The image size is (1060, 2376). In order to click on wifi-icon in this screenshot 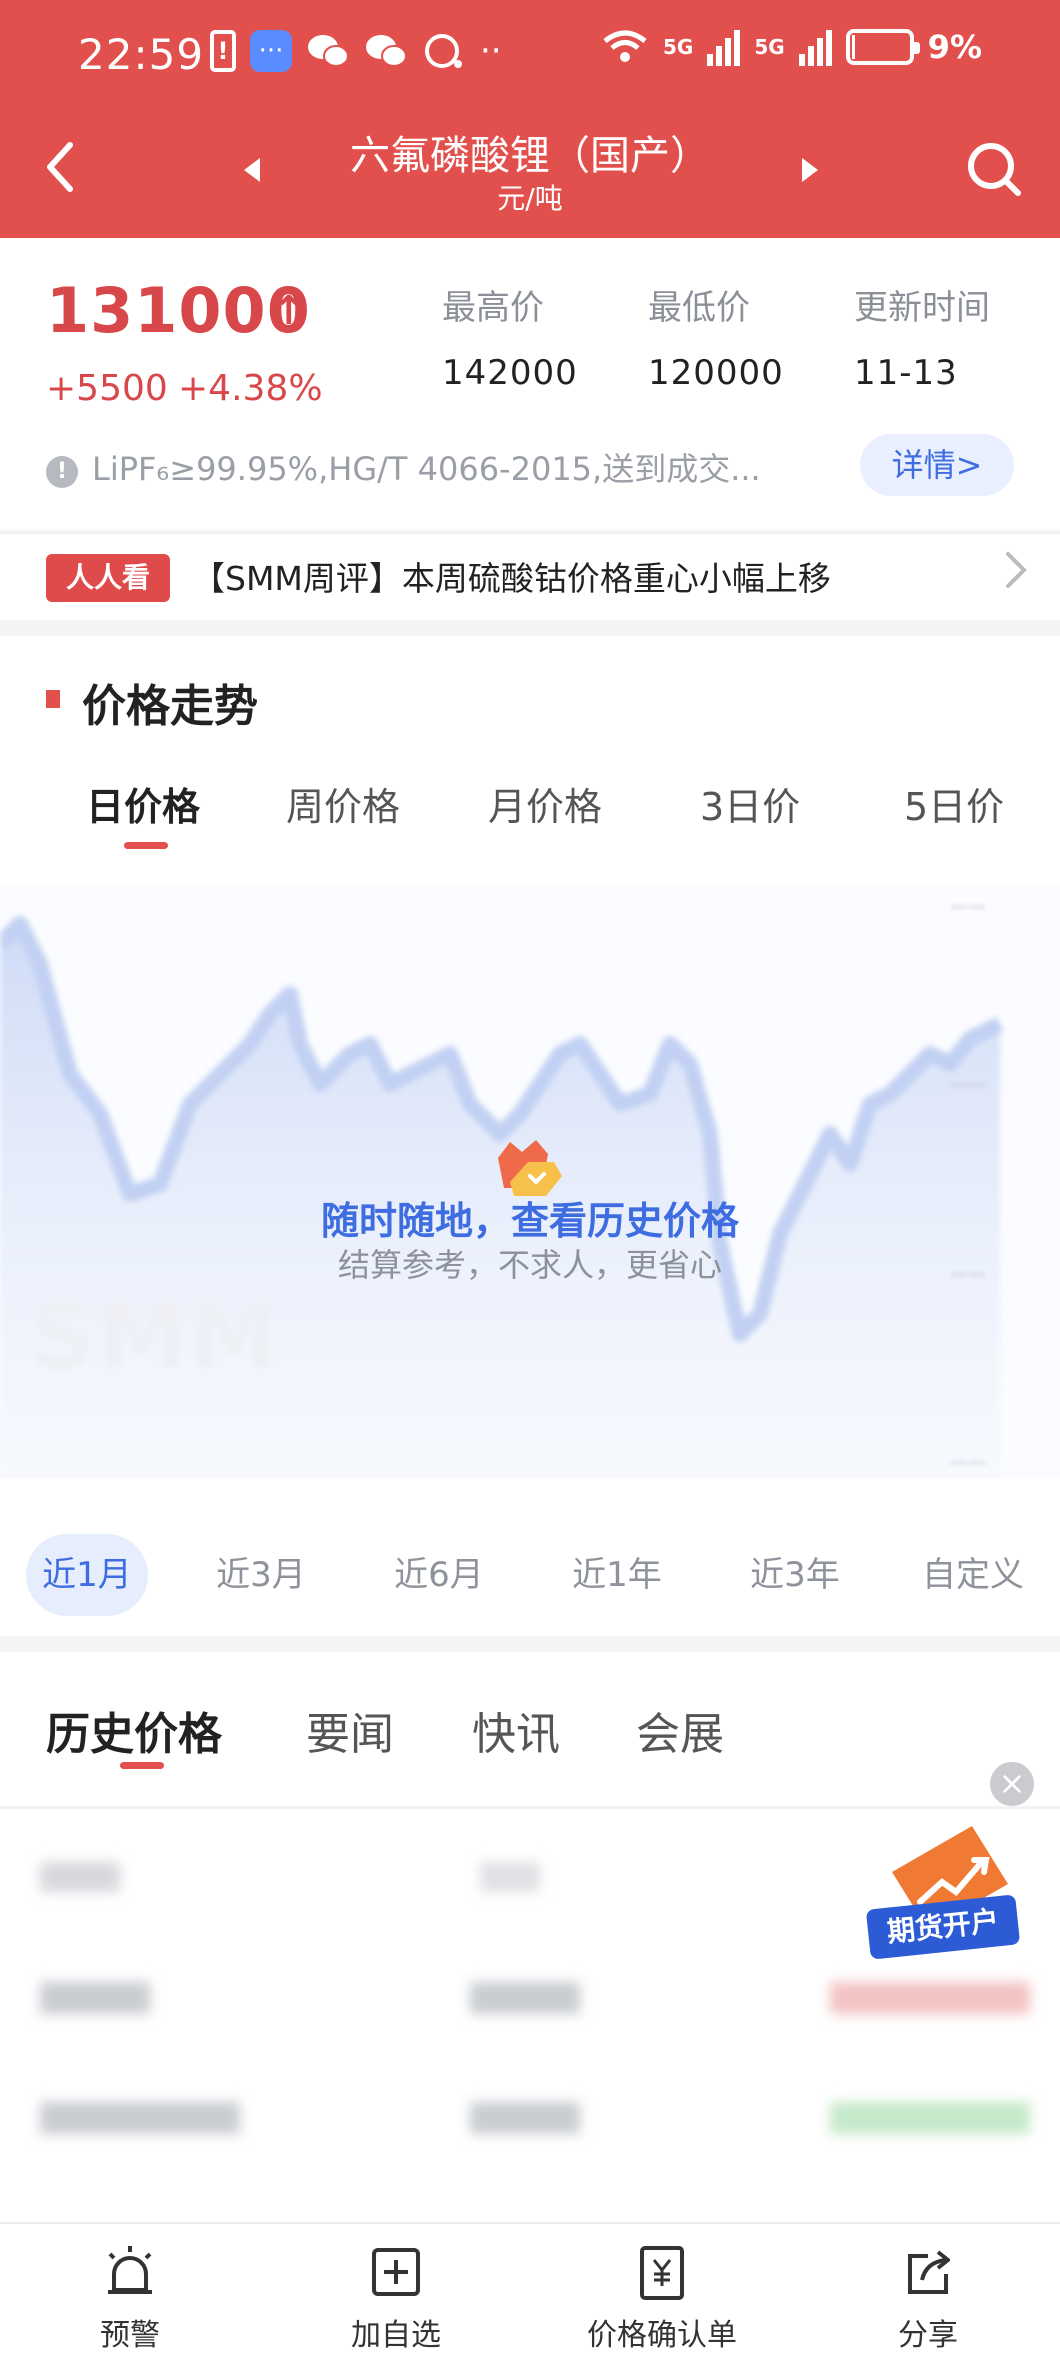, I will do `click(625, 46)`.